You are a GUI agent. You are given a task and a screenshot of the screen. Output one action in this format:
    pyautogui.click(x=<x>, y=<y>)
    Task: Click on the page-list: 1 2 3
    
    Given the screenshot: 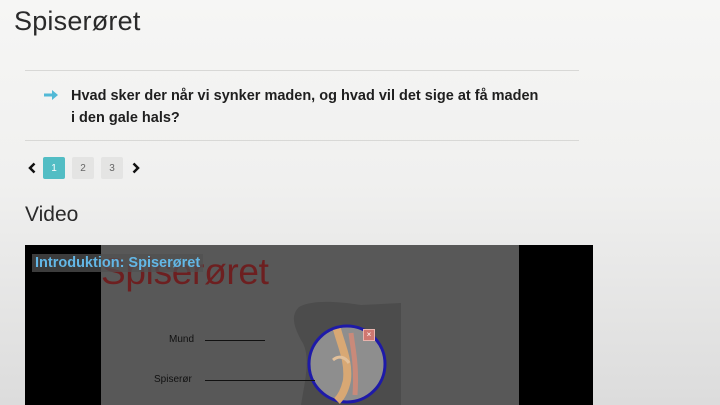 What is the action you would take?
    pyautogui.click(x=86, y=168)
    